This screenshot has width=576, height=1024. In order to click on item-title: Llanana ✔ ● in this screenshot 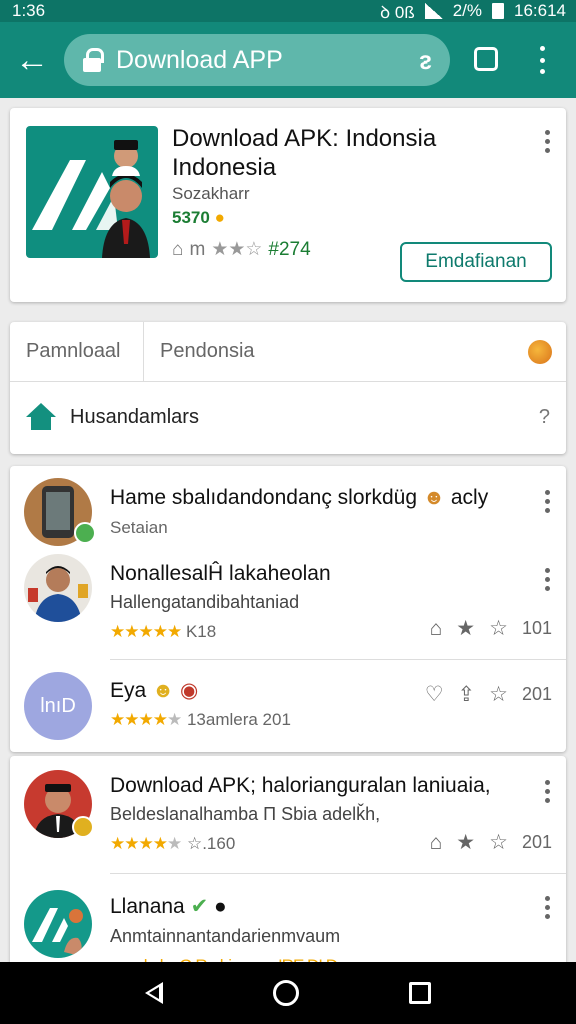, I will do `click(168, 906)`.